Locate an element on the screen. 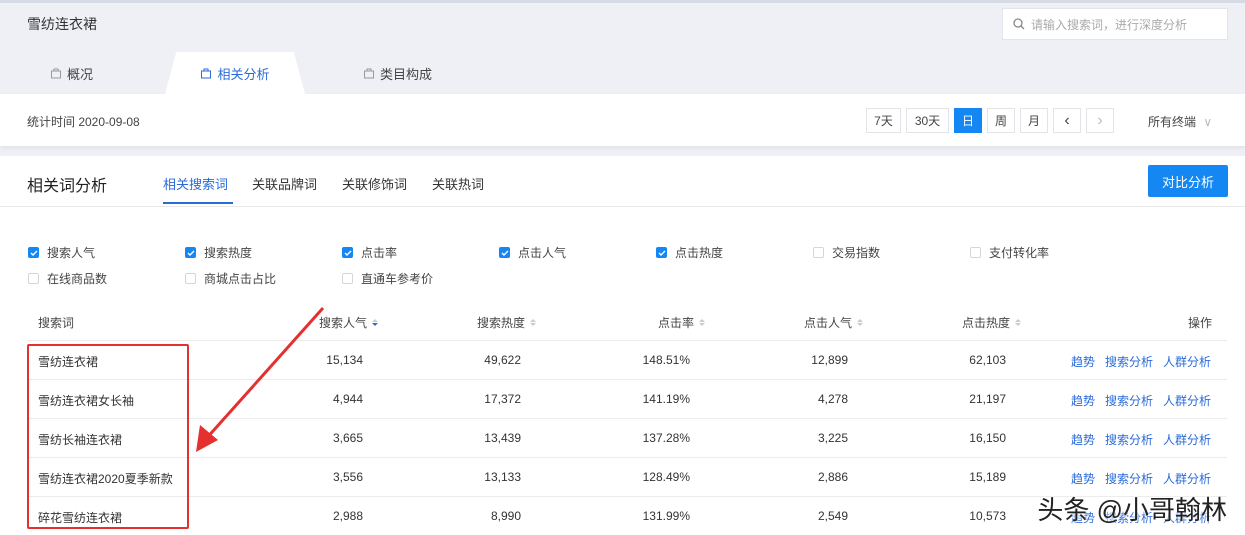  red-arrow-icon is located at coordinates (260, 379).